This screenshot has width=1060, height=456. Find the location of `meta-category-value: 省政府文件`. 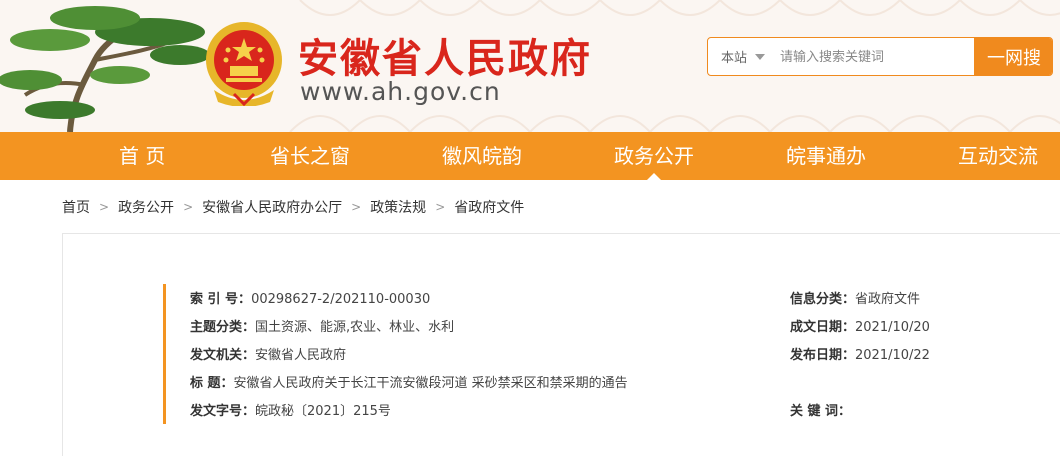

meta-category-value: 省政府文件 is located at coordinates (888, 299).